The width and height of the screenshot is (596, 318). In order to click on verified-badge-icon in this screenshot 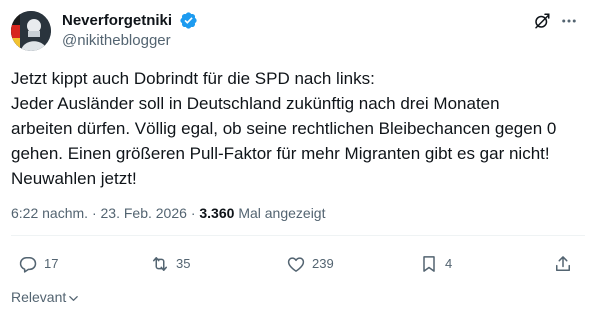, I will do `click(188, 20)`.